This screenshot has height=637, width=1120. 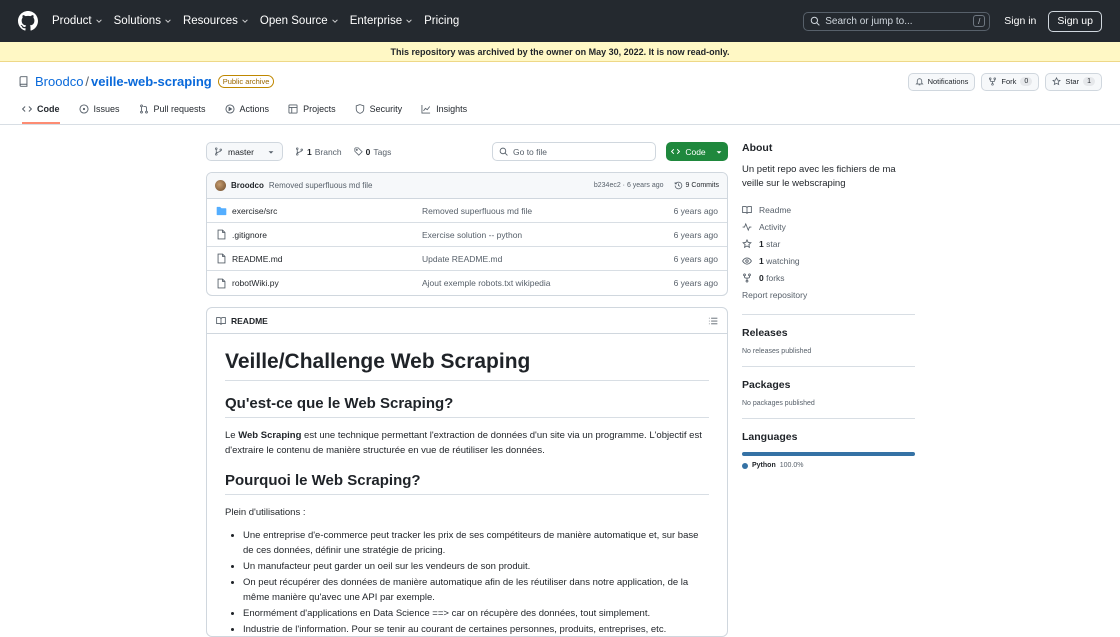 I want to click on nav-open-source: Open Source, so click(x=299, y=21).